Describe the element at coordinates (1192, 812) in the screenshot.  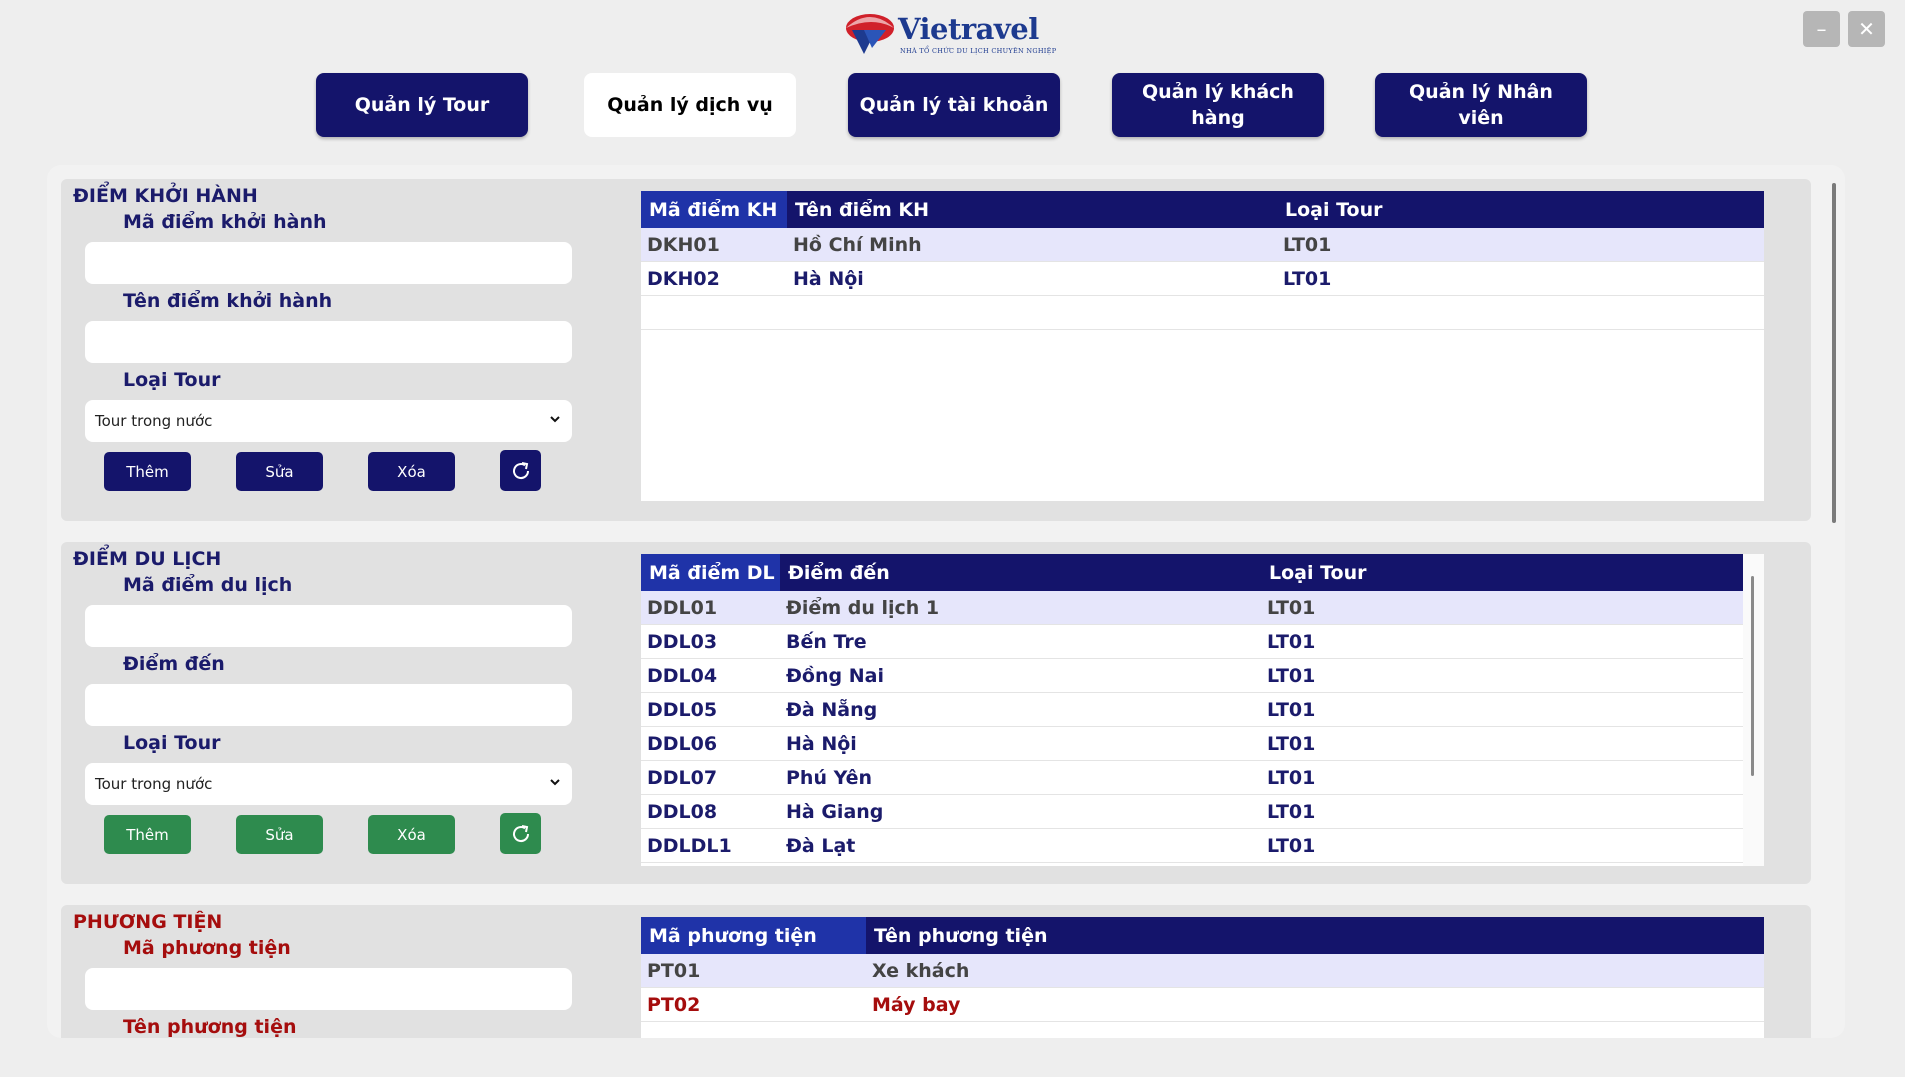
I see `table-row: DDL08 Hà Giang LT01` at that location.